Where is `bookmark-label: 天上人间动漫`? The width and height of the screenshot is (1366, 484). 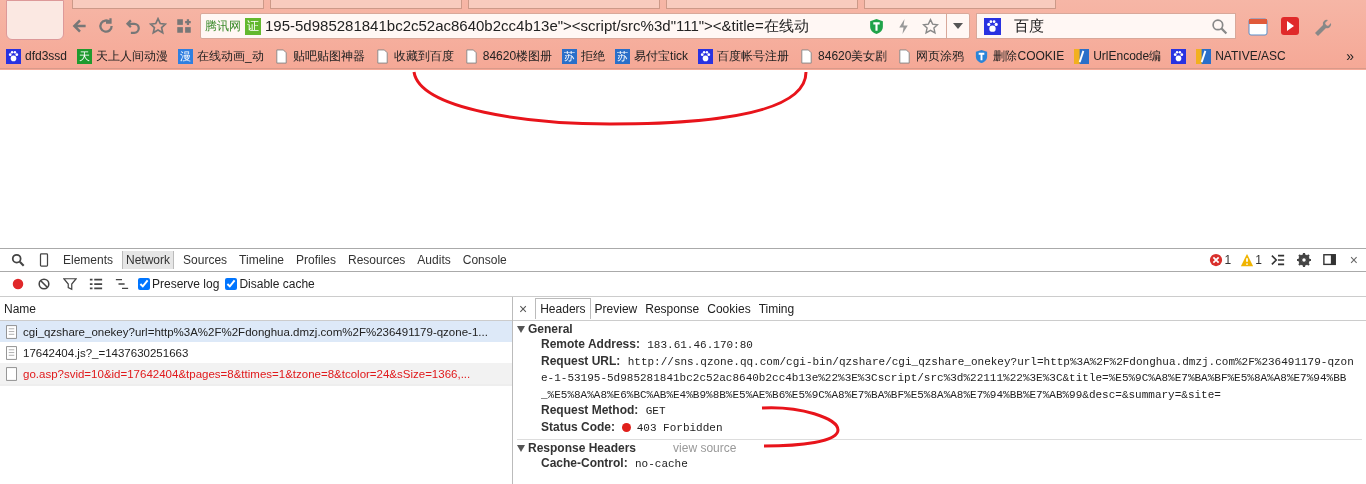 bookmark-label: 天上人间动漫 is located at coordinates (132, 56).